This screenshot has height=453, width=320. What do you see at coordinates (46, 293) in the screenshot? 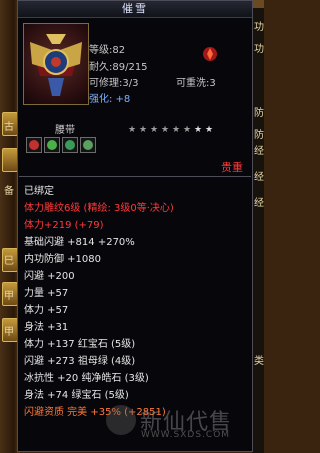
I see `stat-line: 力量 +57` at bounding box center [46, 293].